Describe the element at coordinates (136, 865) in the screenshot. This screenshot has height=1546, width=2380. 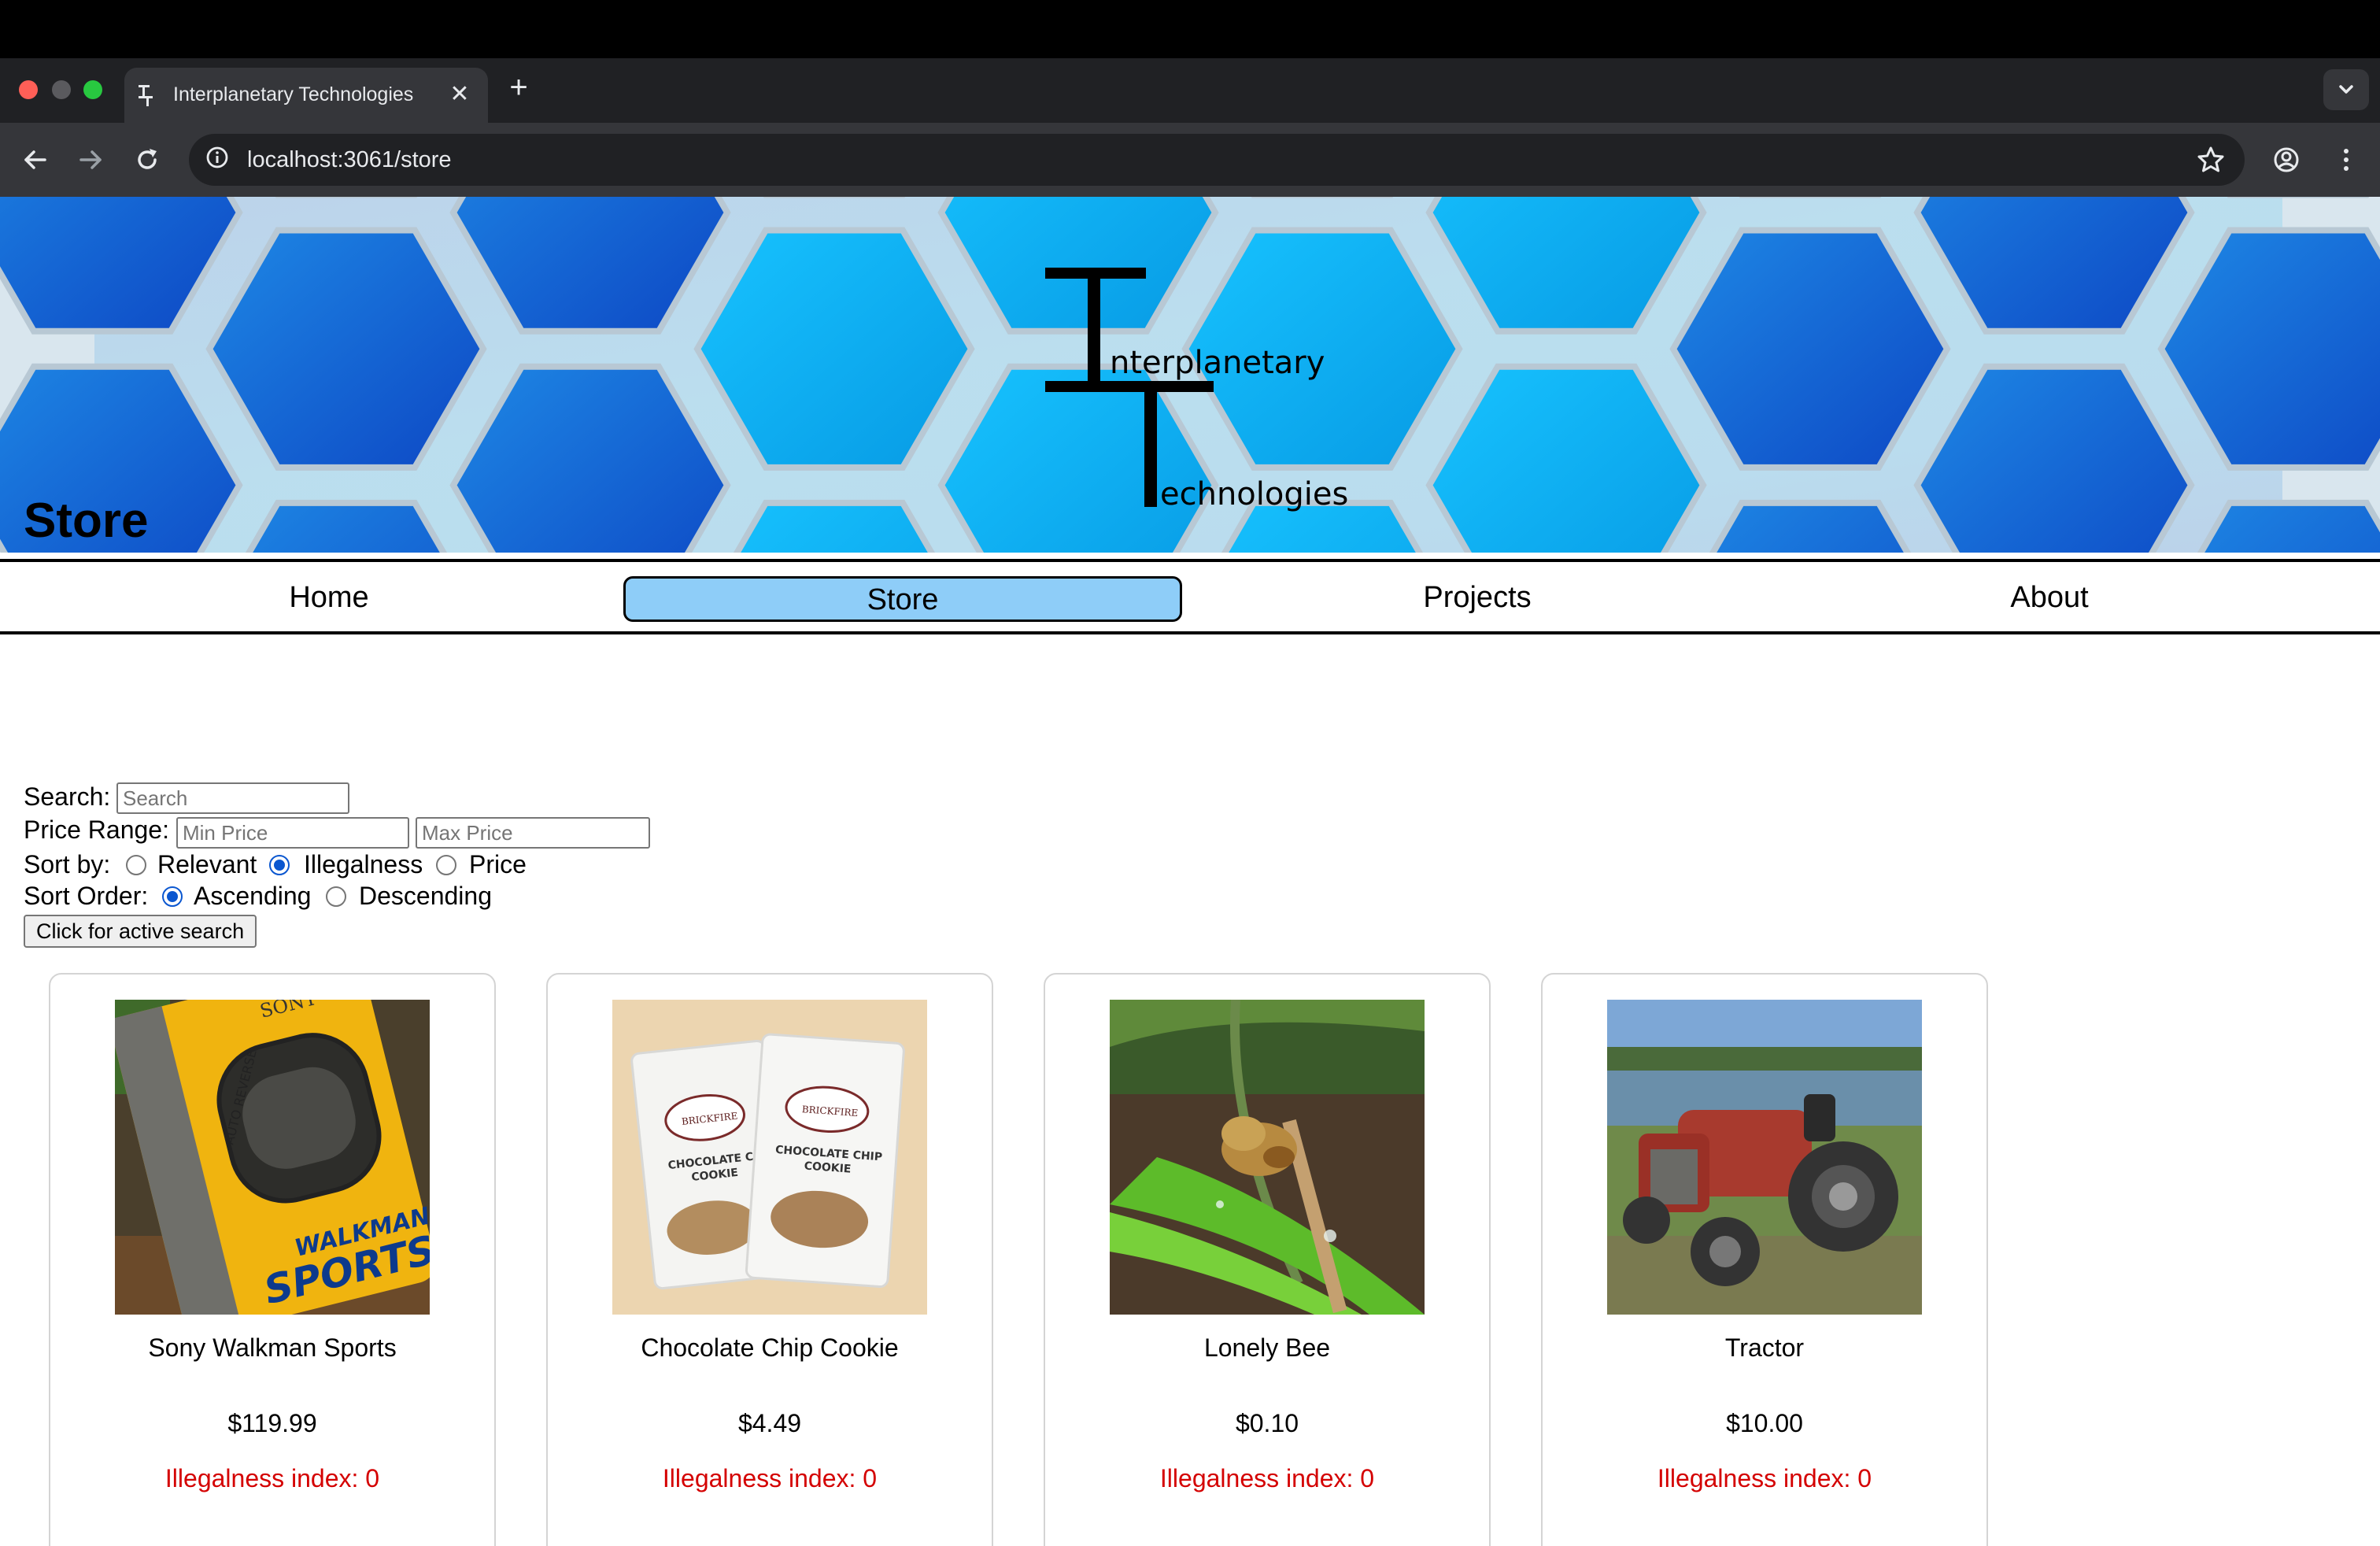
I see `sort-by-relevant-radio` at that location.